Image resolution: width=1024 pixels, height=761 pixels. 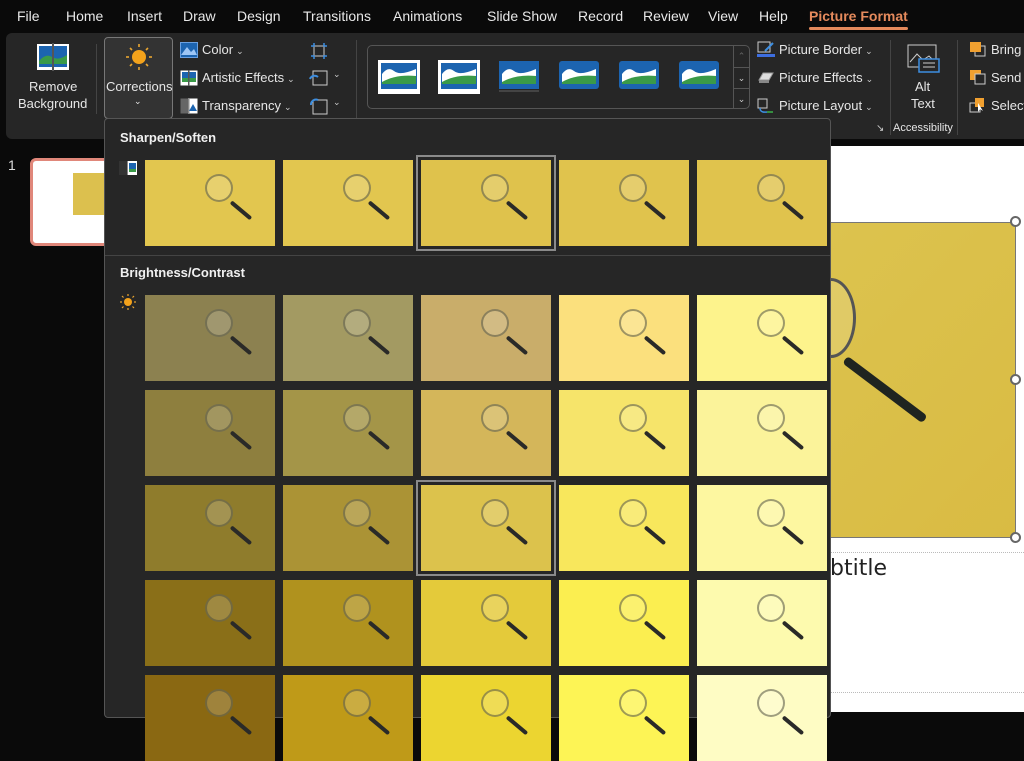 What do you see at coordinates (53, 78) in the screenshot?
I see `remove-background-button: Remove Background` at bounding box center [53, 78].